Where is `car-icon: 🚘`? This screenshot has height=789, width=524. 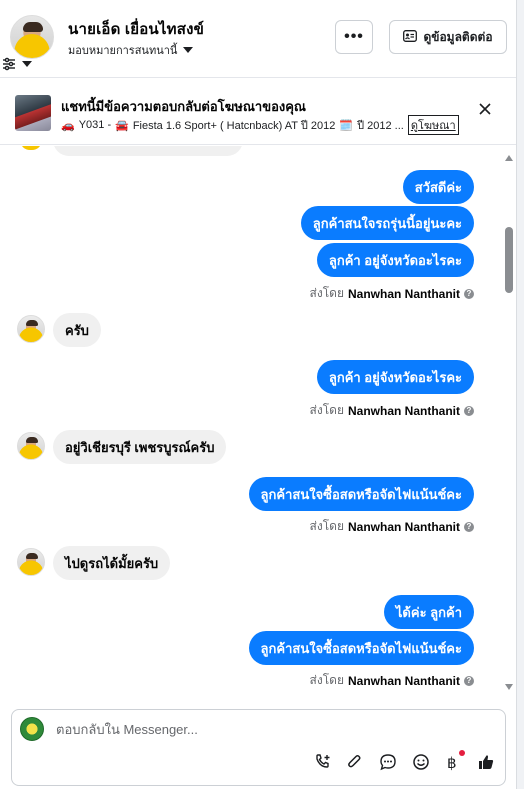 car-icon: 🚘 is located at coordinates (122, 125).